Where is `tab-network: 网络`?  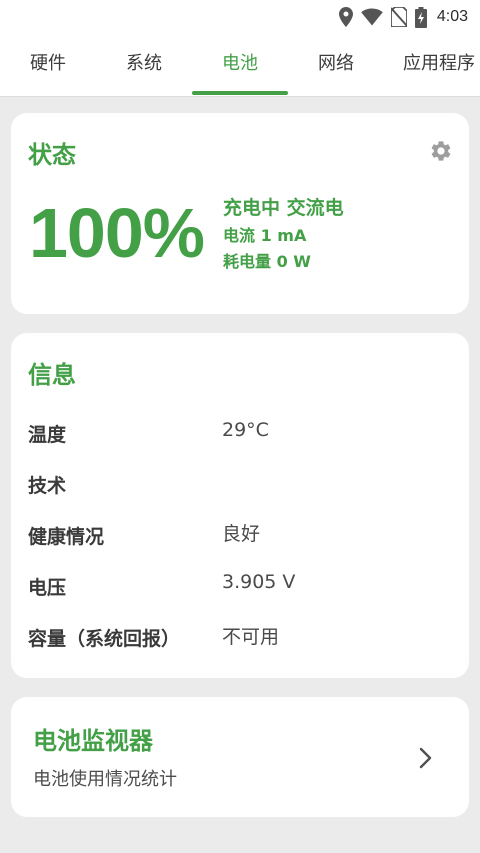 tab-network: 网络 is located at coordinates (336, 65).